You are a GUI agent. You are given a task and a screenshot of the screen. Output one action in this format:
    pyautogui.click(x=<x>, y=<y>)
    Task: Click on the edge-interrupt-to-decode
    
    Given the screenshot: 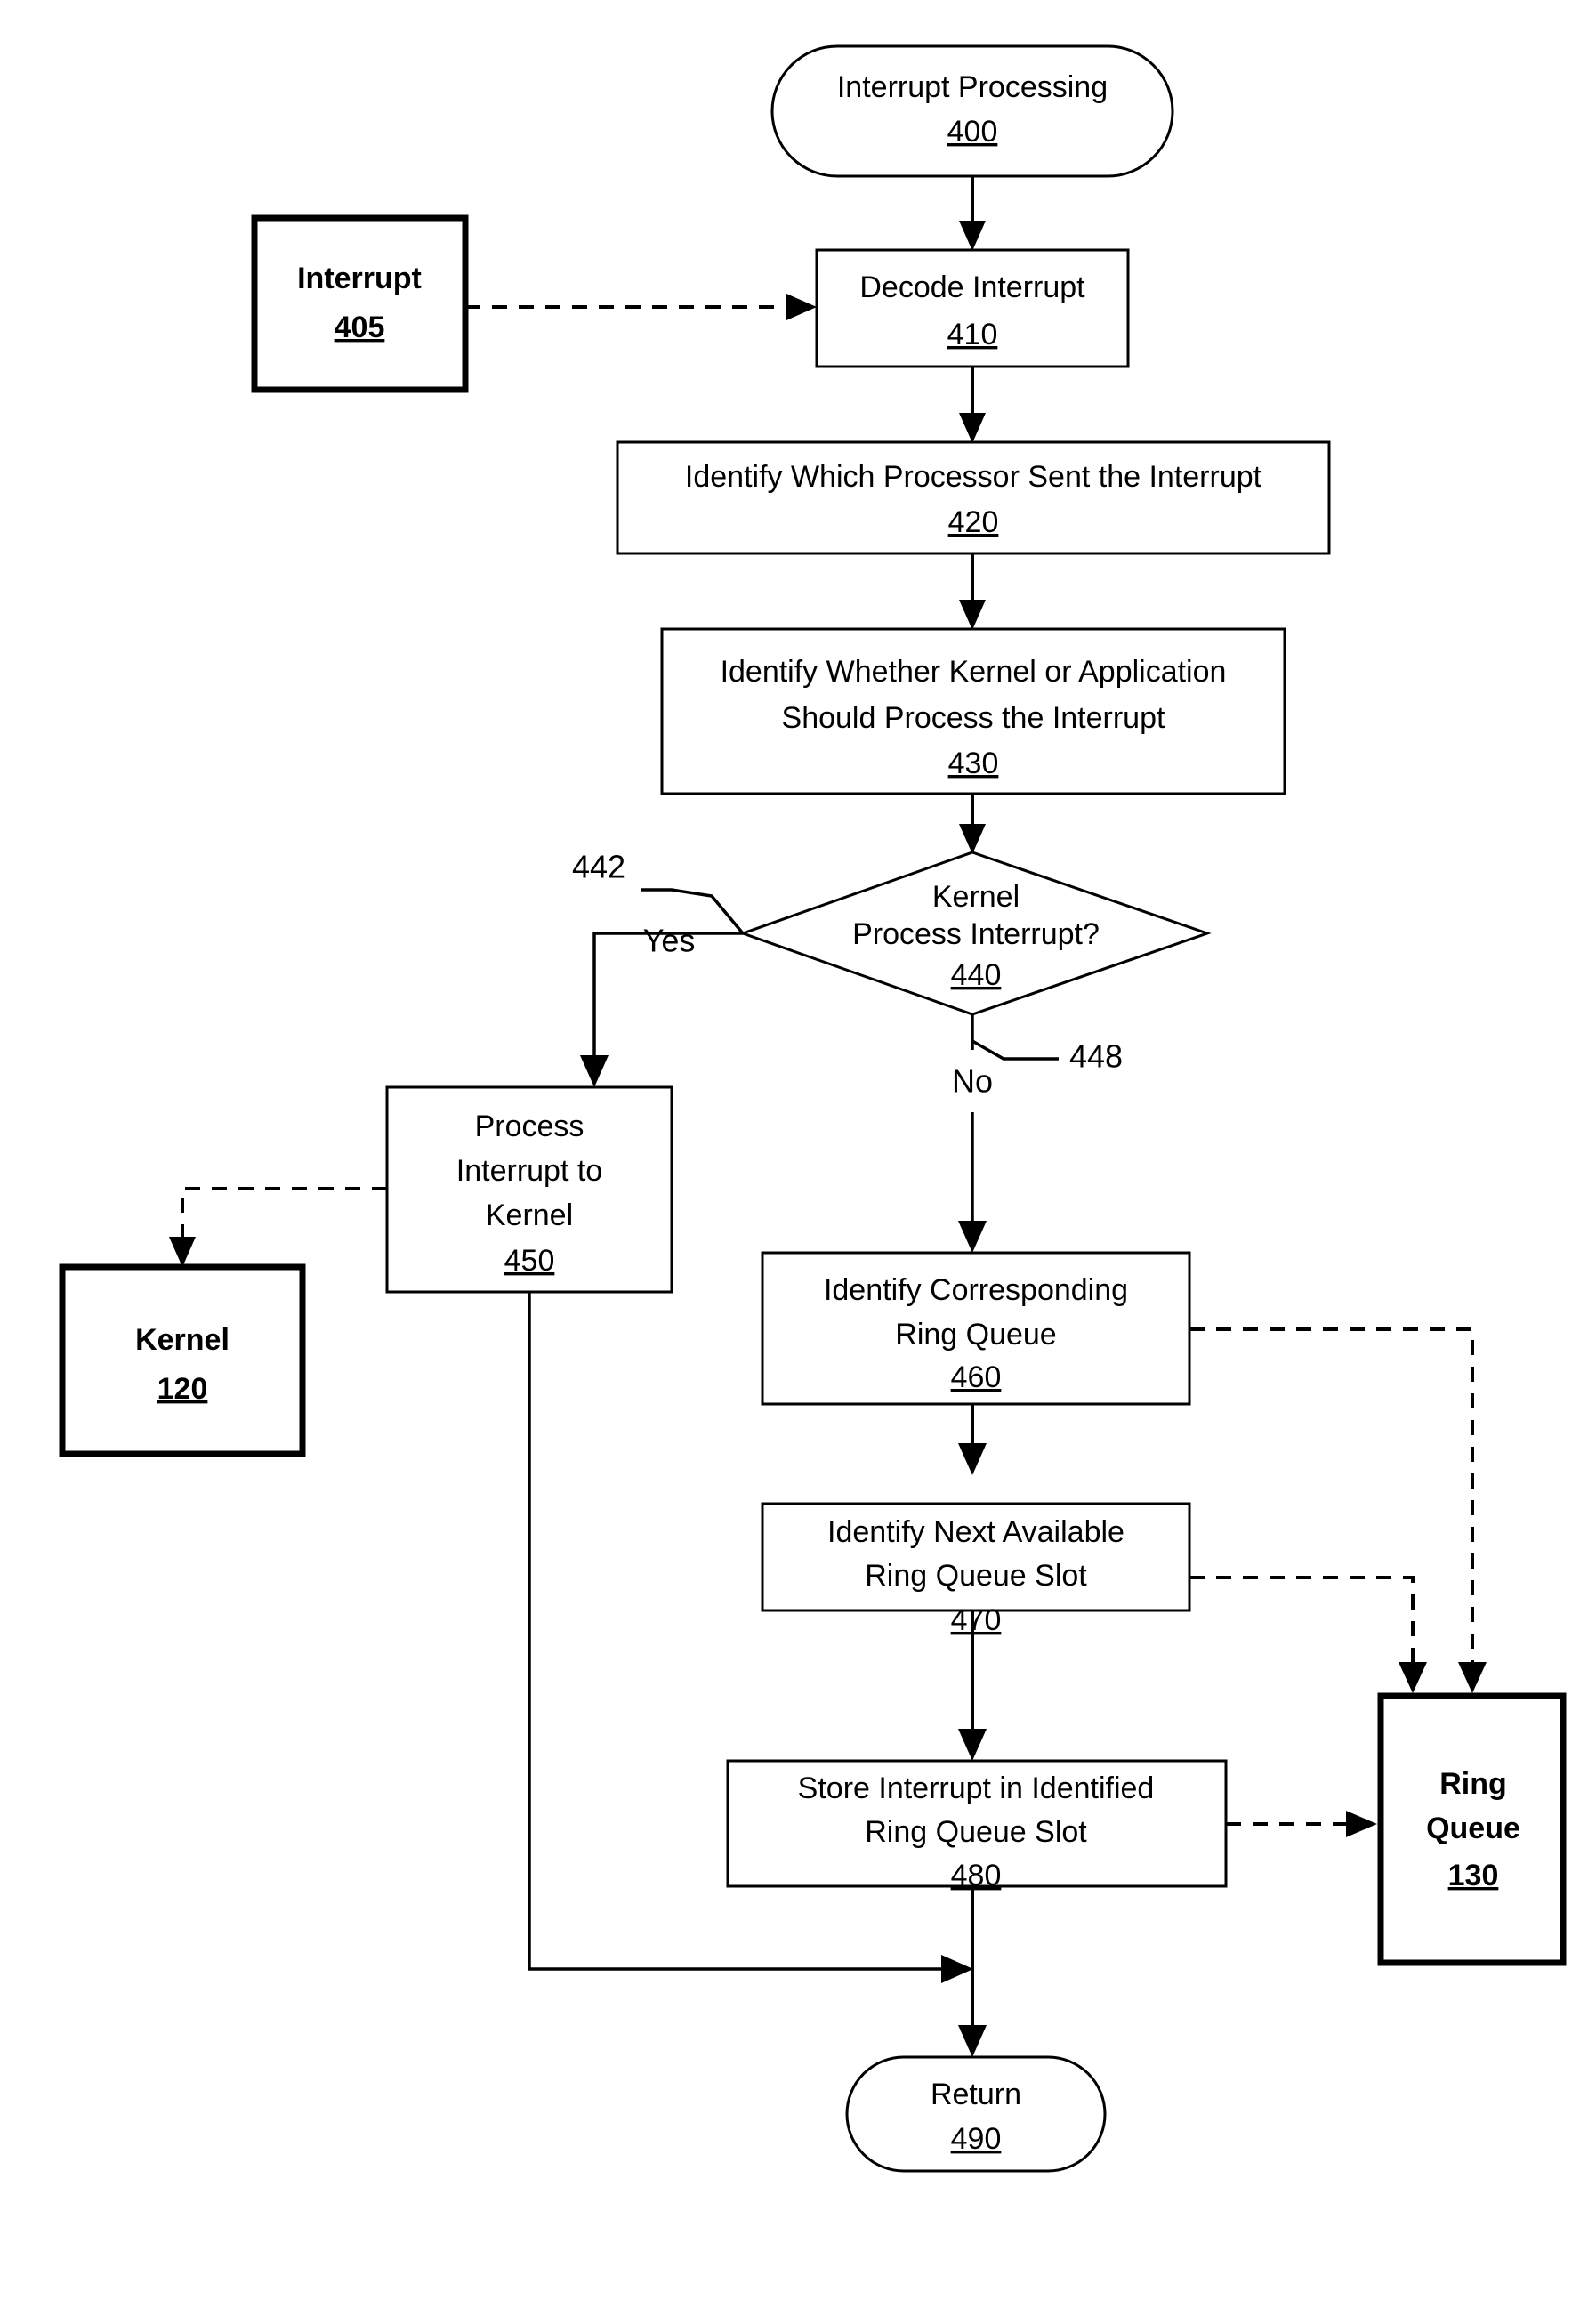 What is the action you would take?
    pyautogui.click(x=641, y=307)
    